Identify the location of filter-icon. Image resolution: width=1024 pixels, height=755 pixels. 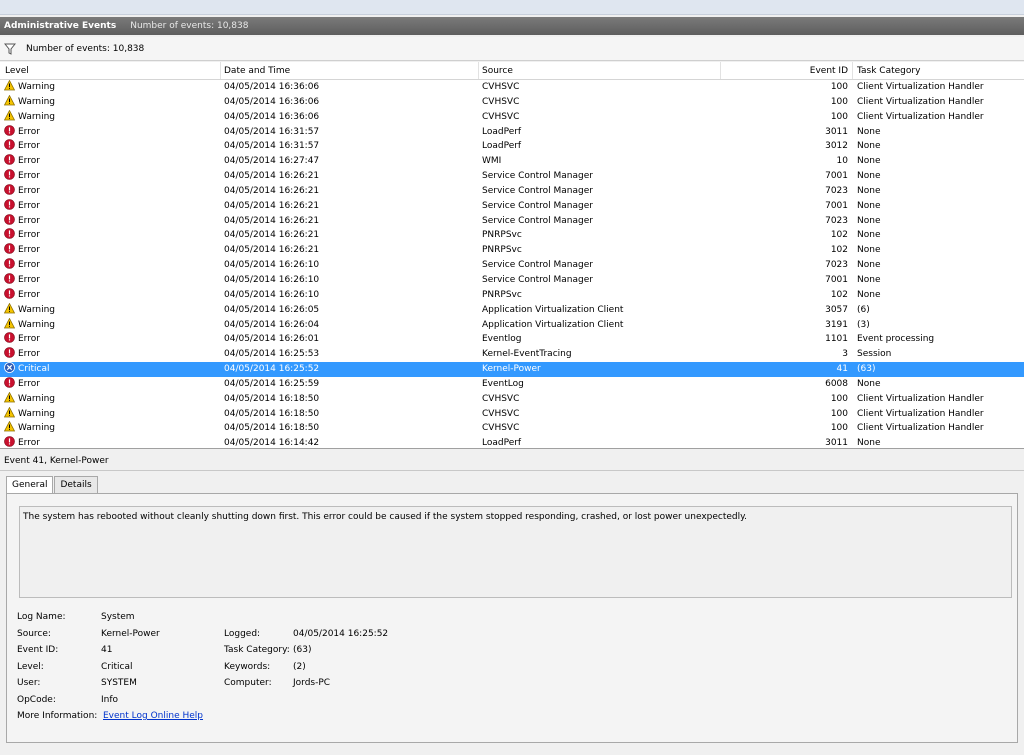
(10, 49).